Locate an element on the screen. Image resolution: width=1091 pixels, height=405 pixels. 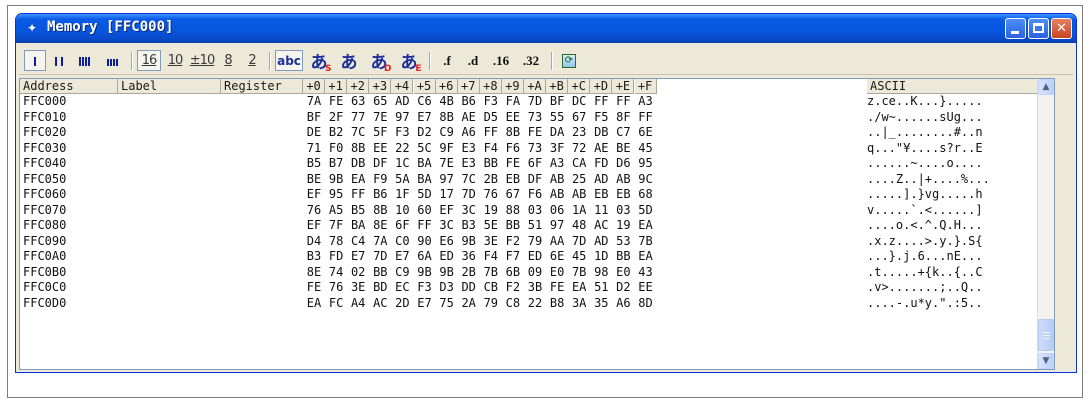
byte-cell: DF is located at coordinates (380, 163).